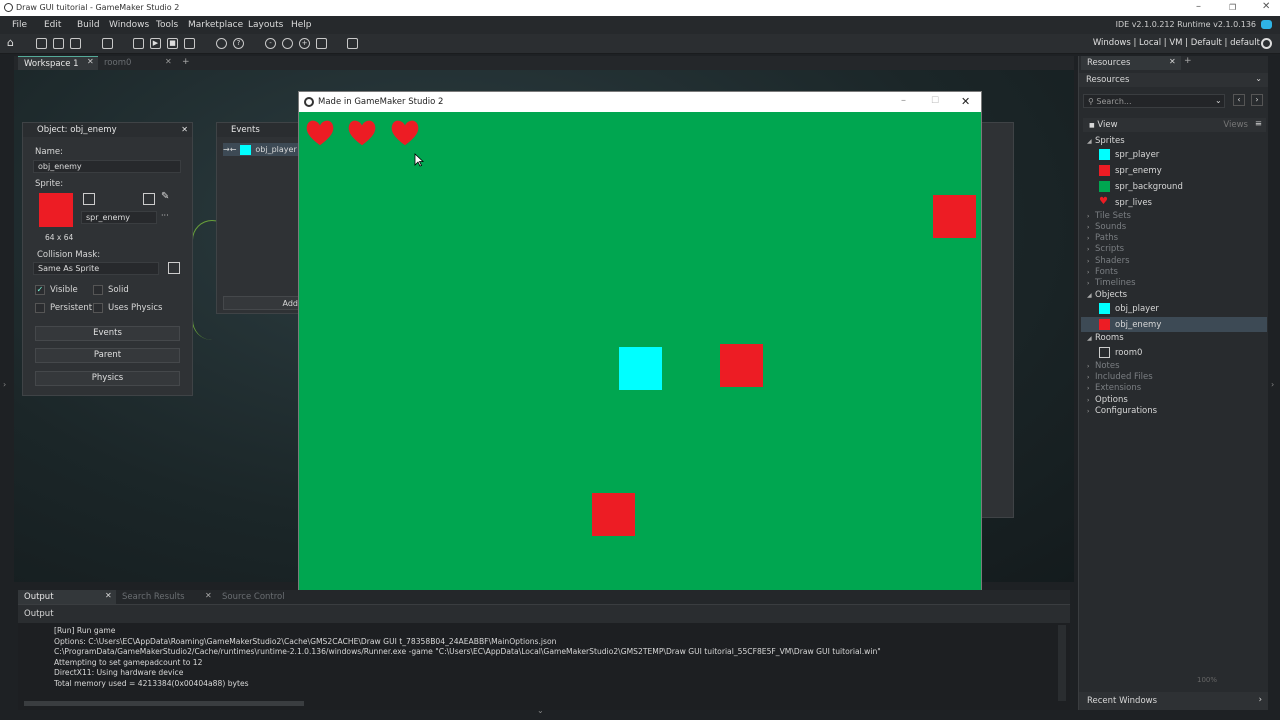  What do you see at coordinates (138, 43) in the screenshot?
I see `debug-icon` at bounding box center [138, 43].